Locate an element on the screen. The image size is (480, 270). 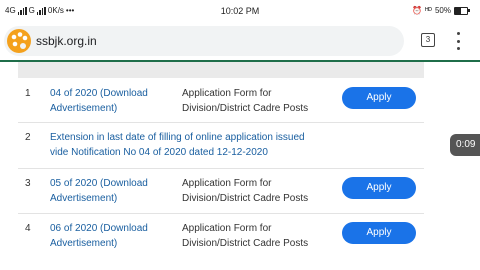
row-number: 3 is located at coordinates (28, 183).